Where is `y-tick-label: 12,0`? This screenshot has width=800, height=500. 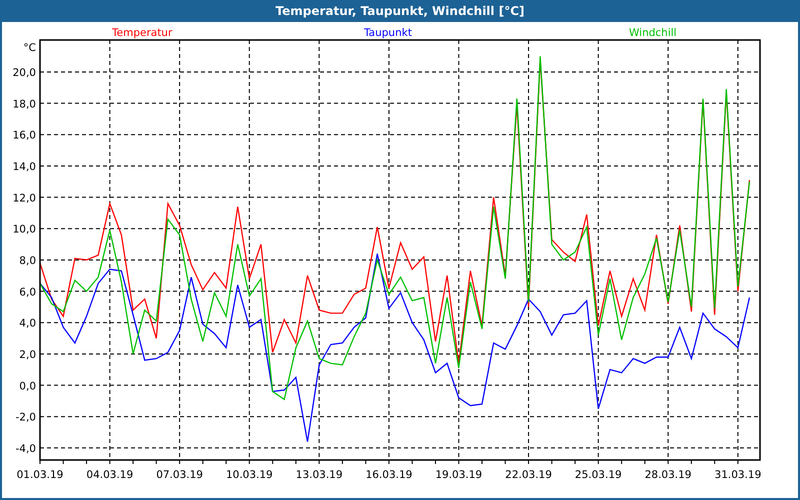
y-tick-label: 12,0 is located at coordinates (24, 198).